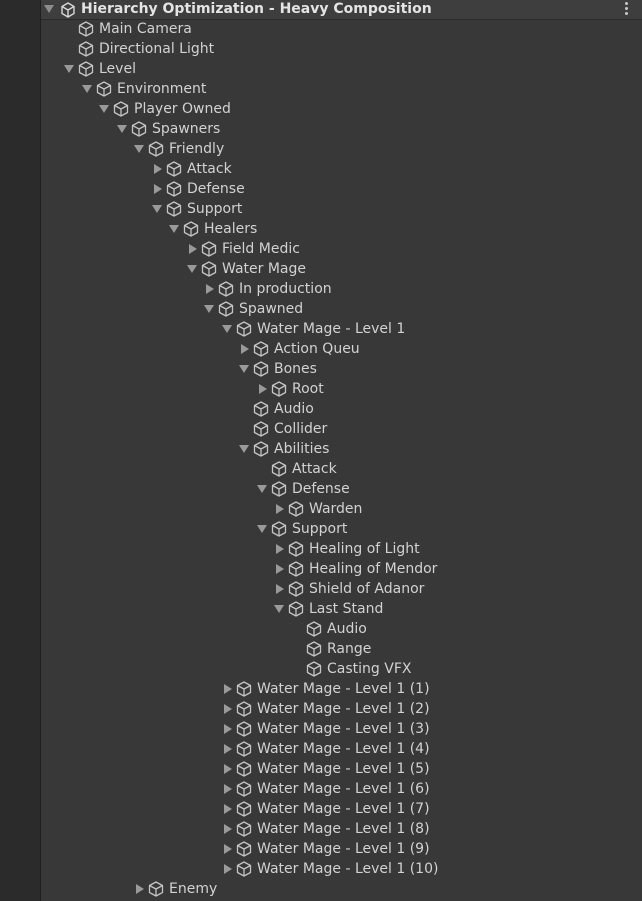 This screenshot has width=642, height=901. What do you see at coordinates (321, 789) in the screenshot?
I see `hierarchy-row: Water Mage - Level 1 (6)` at bounding box center [321, 789].